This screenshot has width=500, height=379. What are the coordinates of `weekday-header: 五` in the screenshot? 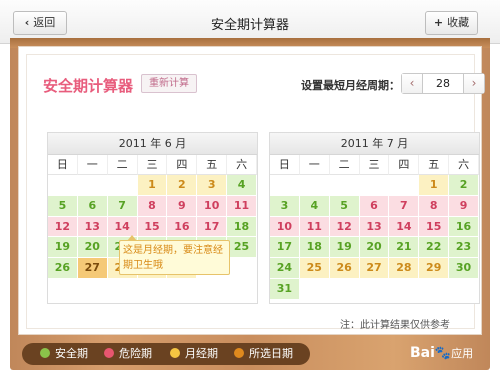 It's located at (434, 165).